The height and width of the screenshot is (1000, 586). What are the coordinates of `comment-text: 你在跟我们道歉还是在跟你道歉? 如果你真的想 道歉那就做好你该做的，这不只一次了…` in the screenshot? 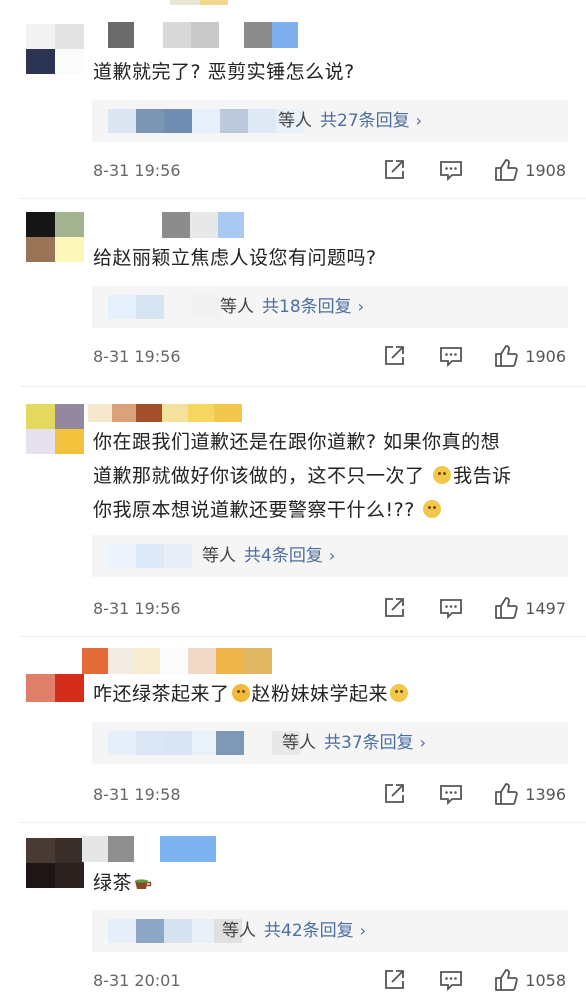 It's located at (329, 476).